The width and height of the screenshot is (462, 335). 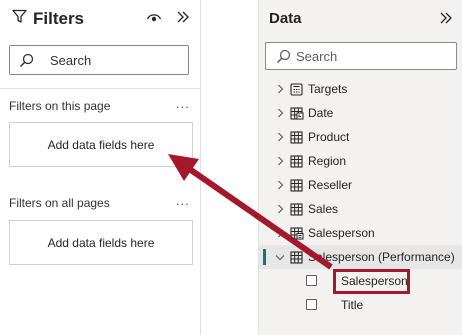 What do you see at coordinates (360, 161) in the screenshot?
I see `table-row-region: Region` at bounding box center [360, 161].